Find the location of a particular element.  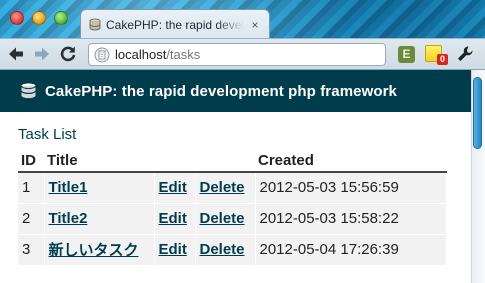

scrollbar-thumb is located at coordinates (477, 113).